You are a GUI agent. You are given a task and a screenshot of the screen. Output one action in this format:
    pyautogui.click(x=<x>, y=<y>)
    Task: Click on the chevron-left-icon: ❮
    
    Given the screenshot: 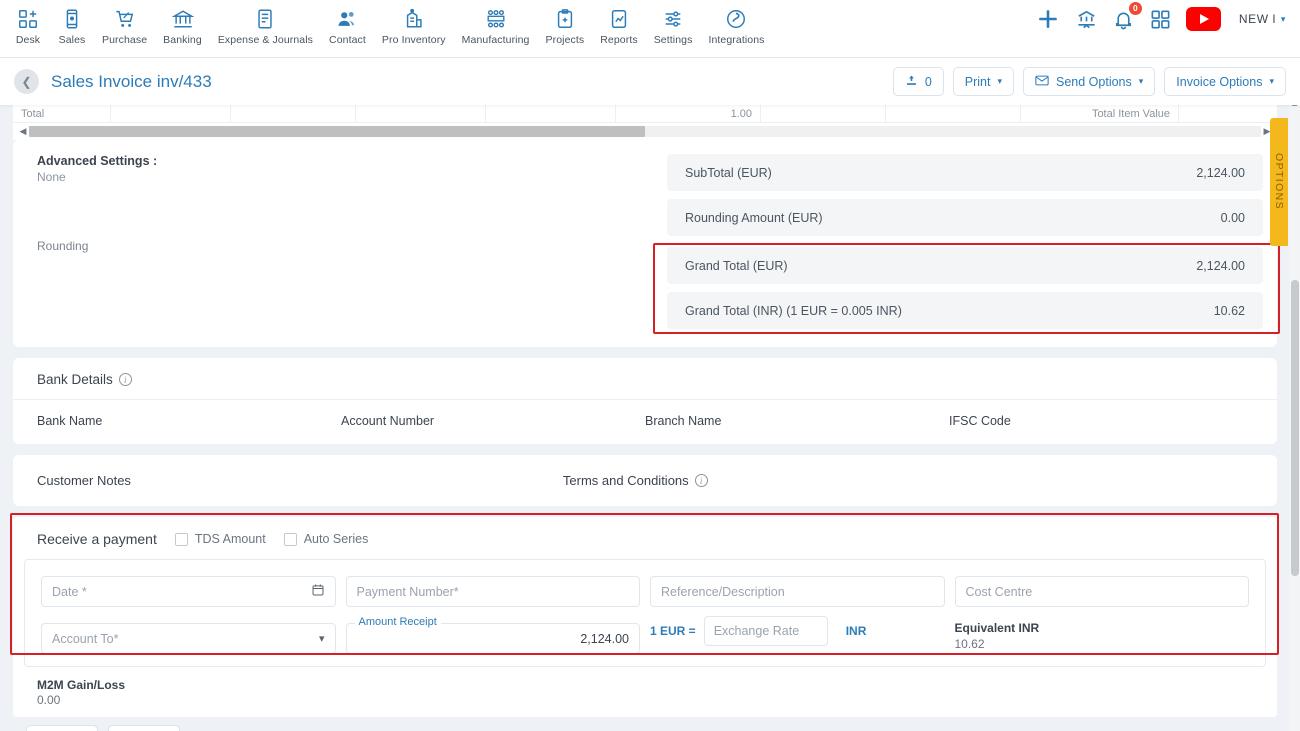 What is the action you would take?
    pyautogui.click(x=26, y=81)
    